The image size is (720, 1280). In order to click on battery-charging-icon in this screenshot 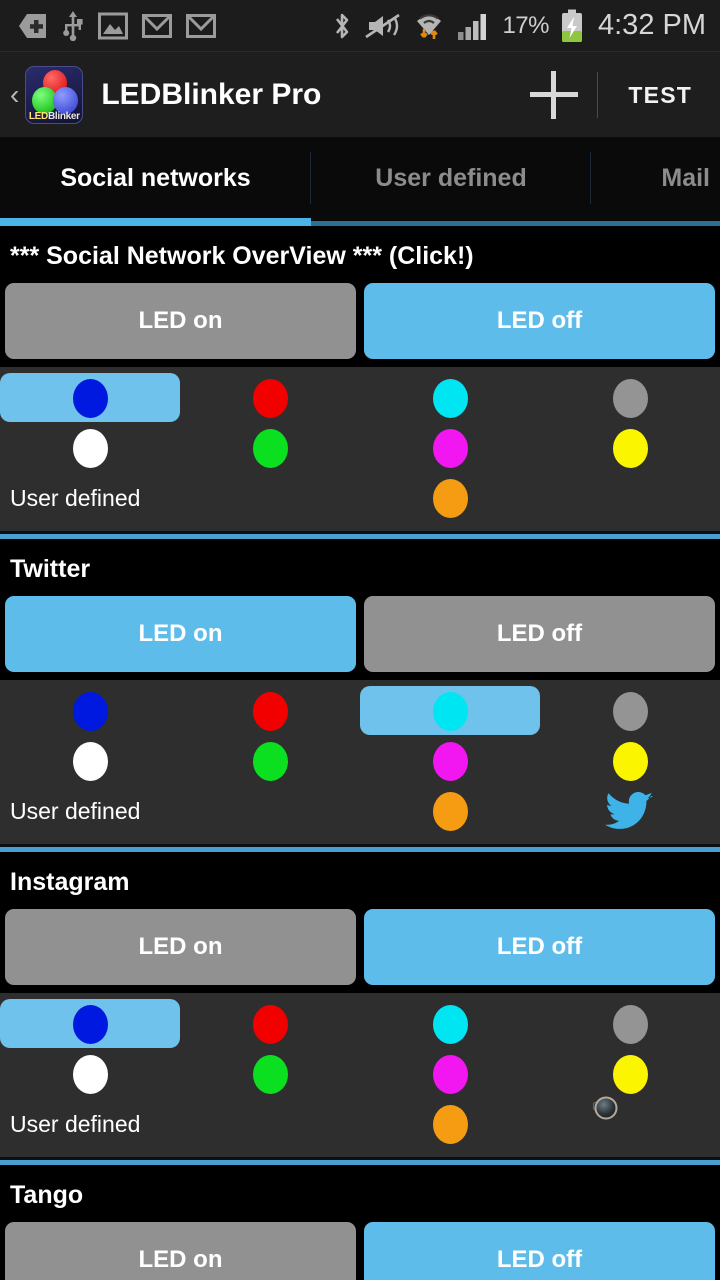, I will do `click(572, 25)`.